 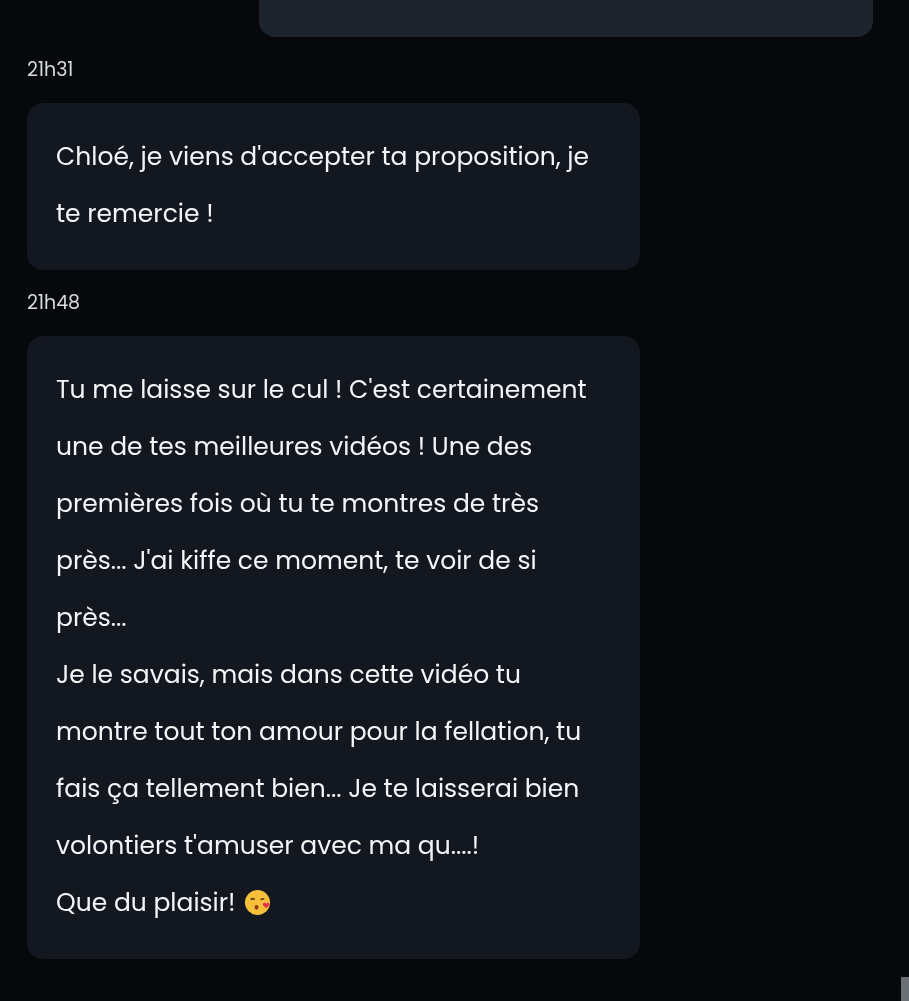 I want to click on message-text: Que du plaisir!, so click(x=146, y=903).